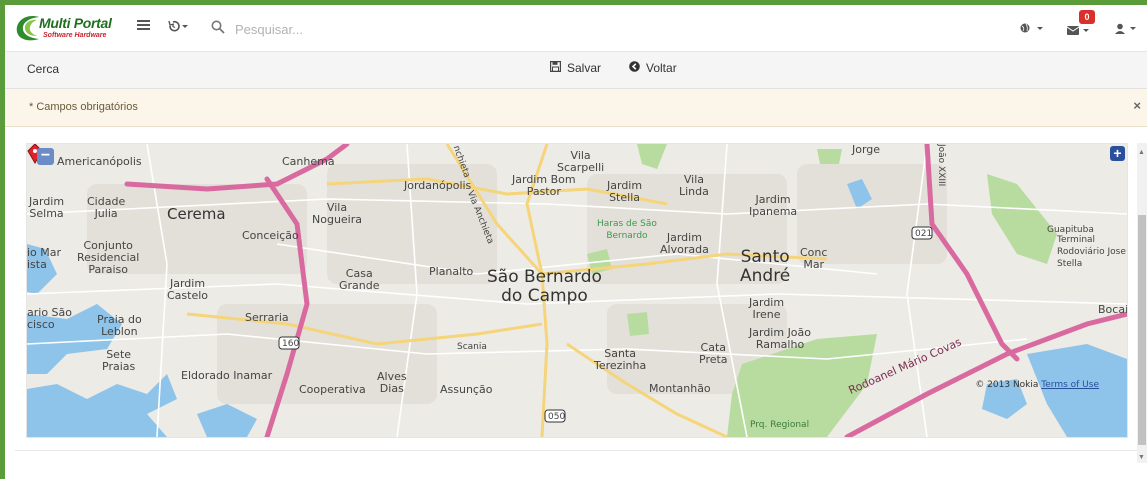  I want to click on map-label: Alves Dias, so click(392, 382).